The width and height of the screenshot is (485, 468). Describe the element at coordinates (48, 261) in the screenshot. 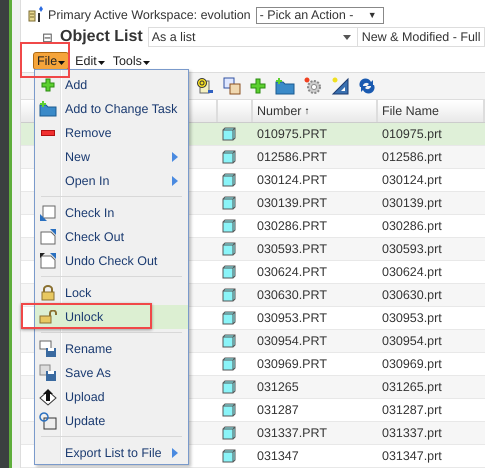

I see `undo-check-out-icon` at that location.